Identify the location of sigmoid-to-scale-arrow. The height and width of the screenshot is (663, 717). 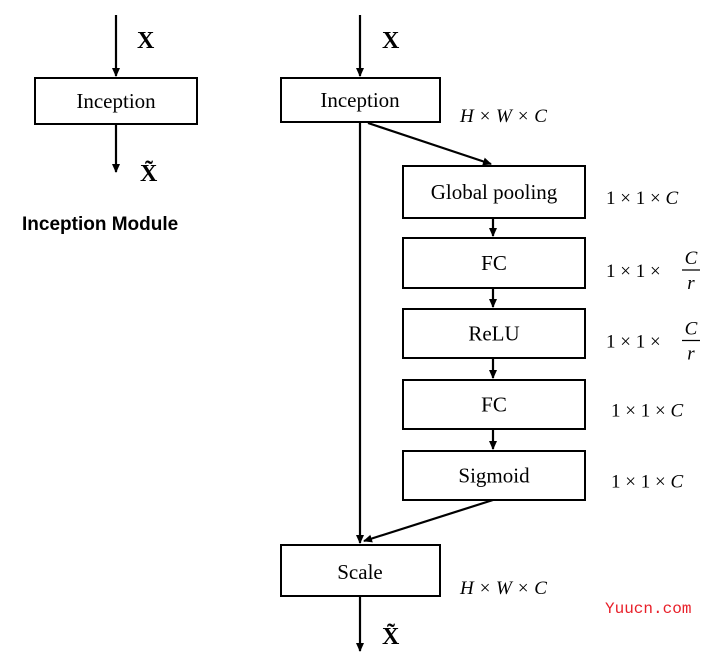
(428, 520).